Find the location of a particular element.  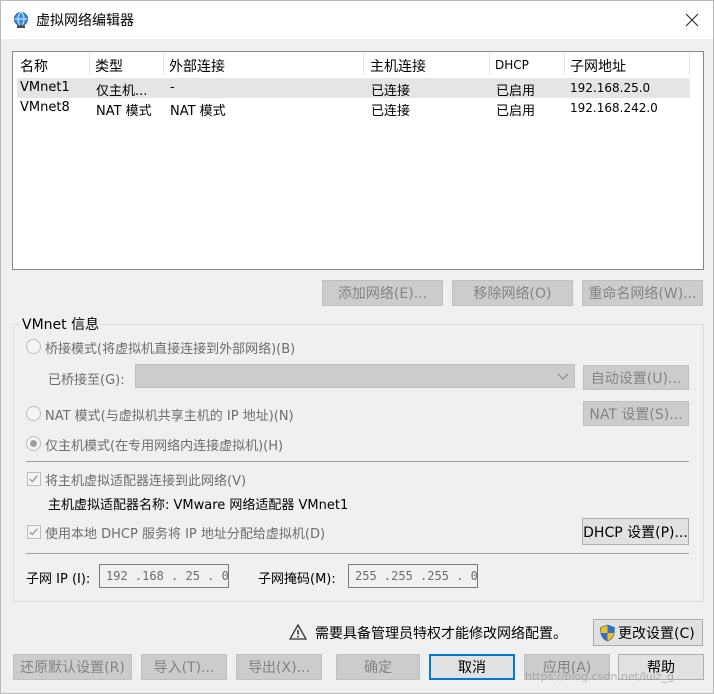

uac-shield-icon is located at coordinates (607, 633).